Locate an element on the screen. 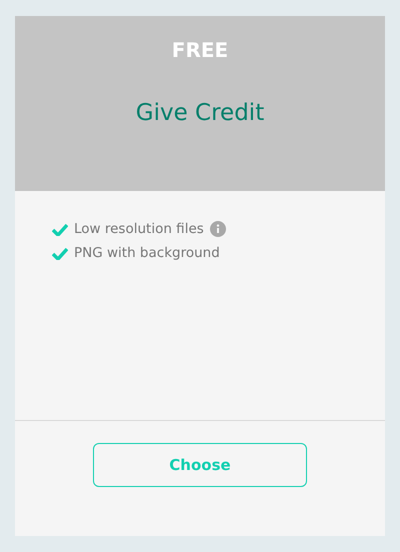 This screenshot has height=552, width=400. info-icon is located at coordinates (218, 229).